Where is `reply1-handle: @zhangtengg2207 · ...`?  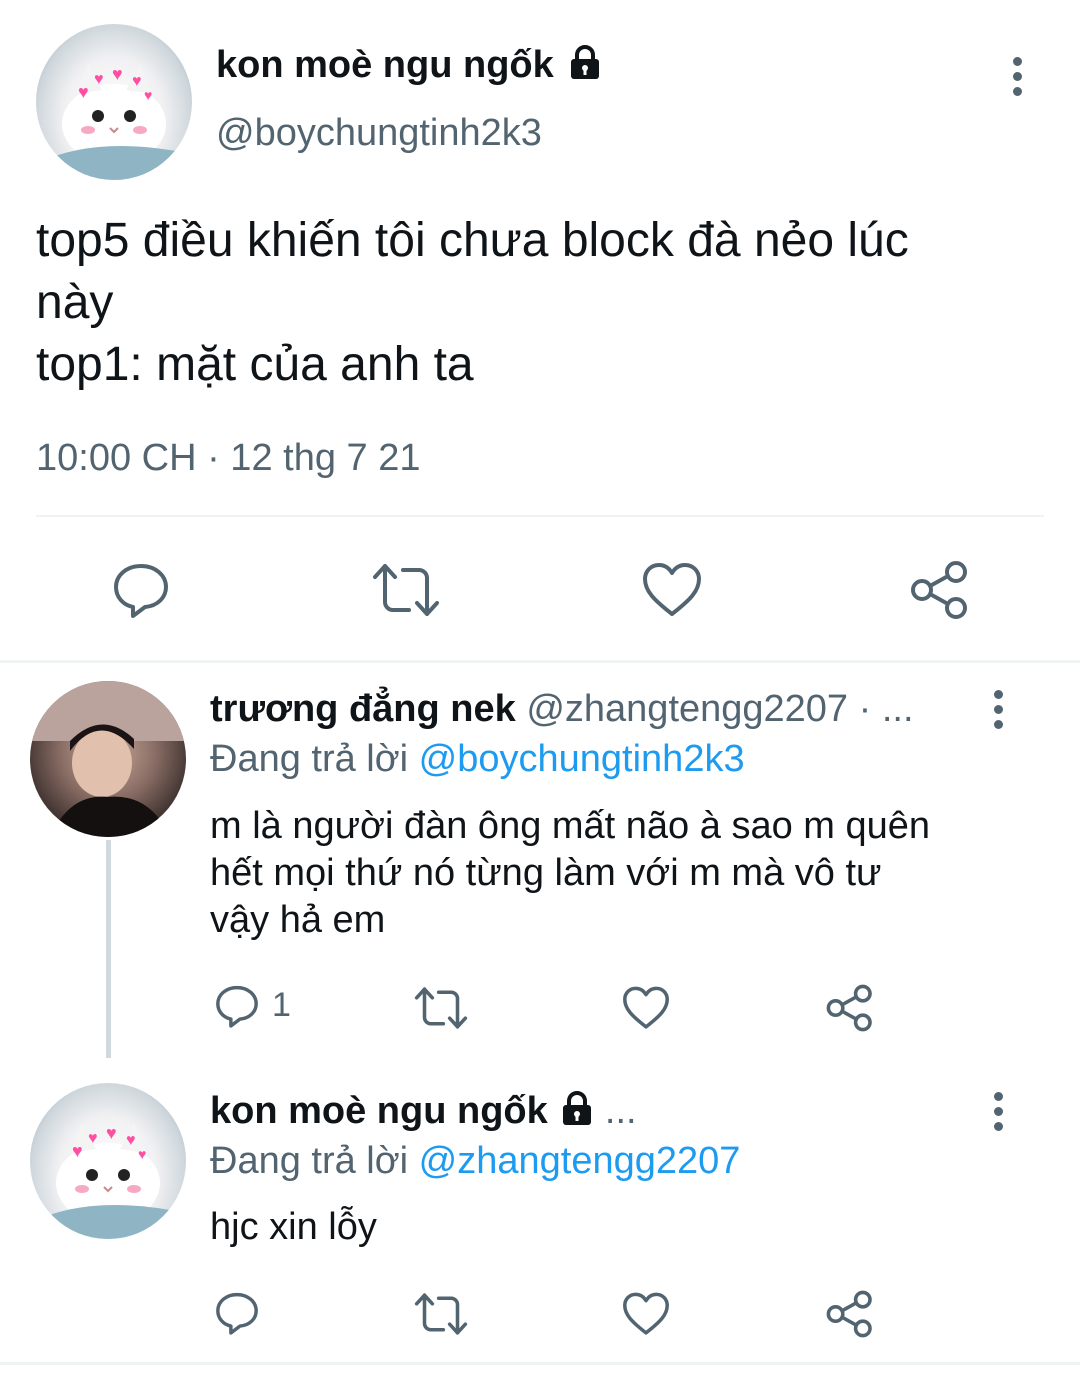 reply1-handle: @zhangtengg2207 · ... is located at coordinates (719, 709).